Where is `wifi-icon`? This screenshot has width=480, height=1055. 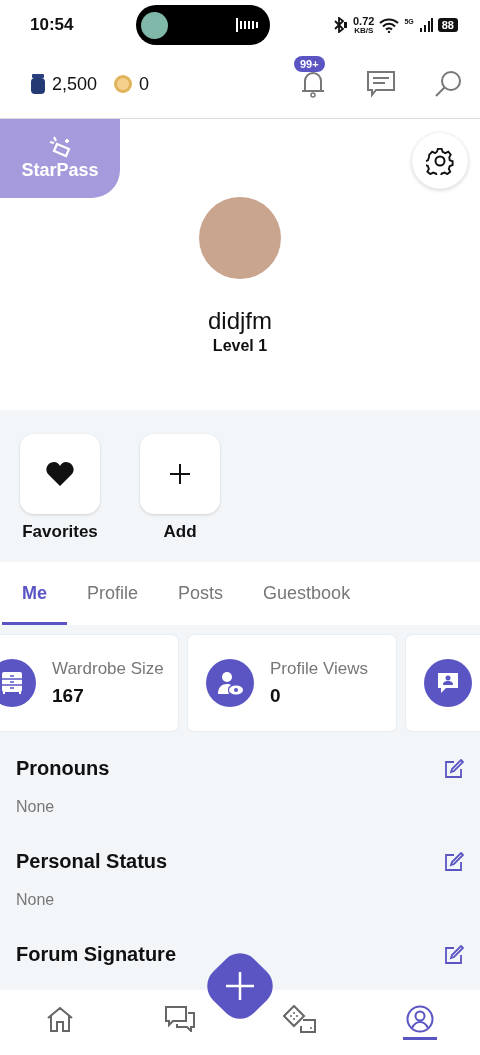 wifi-icon is located at coordinates (389, 25).